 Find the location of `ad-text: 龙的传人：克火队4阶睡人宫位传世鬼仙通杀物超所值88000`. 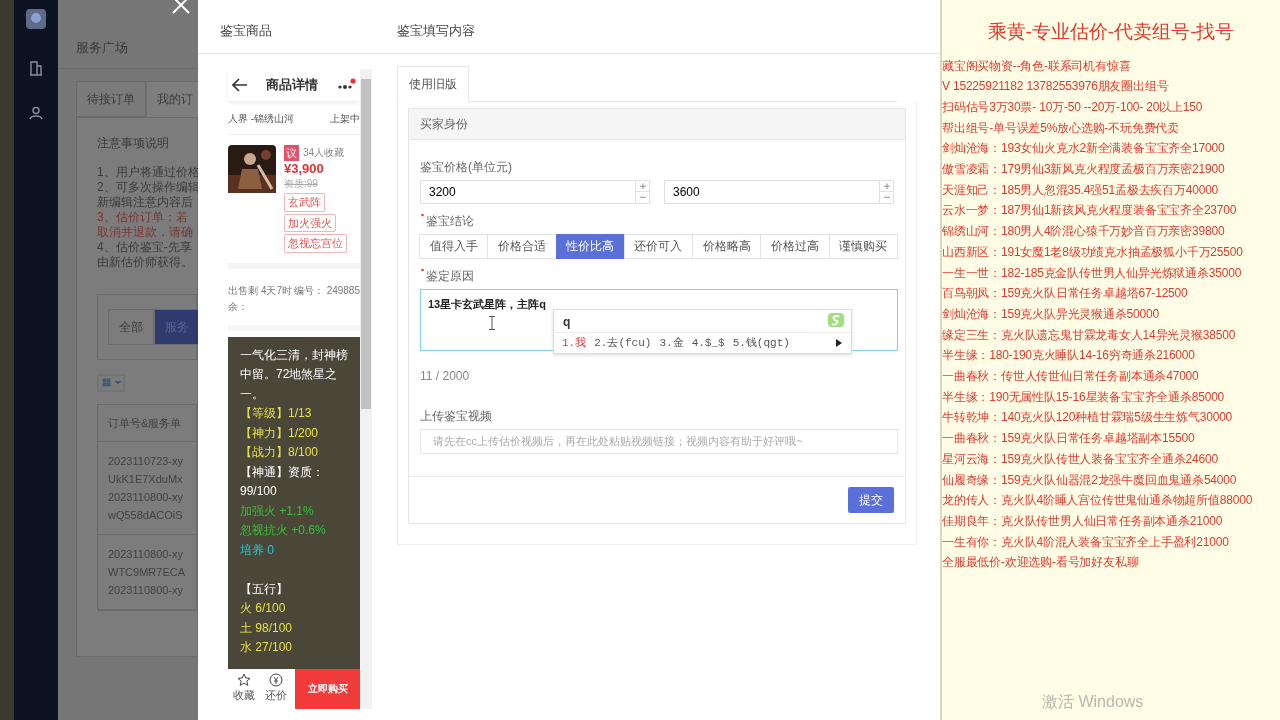

ad-text: 龙的传人：克火队4阶睡人宫位传世鬼仙通杀物超所值88000 is located at coordinates (1098, 501).